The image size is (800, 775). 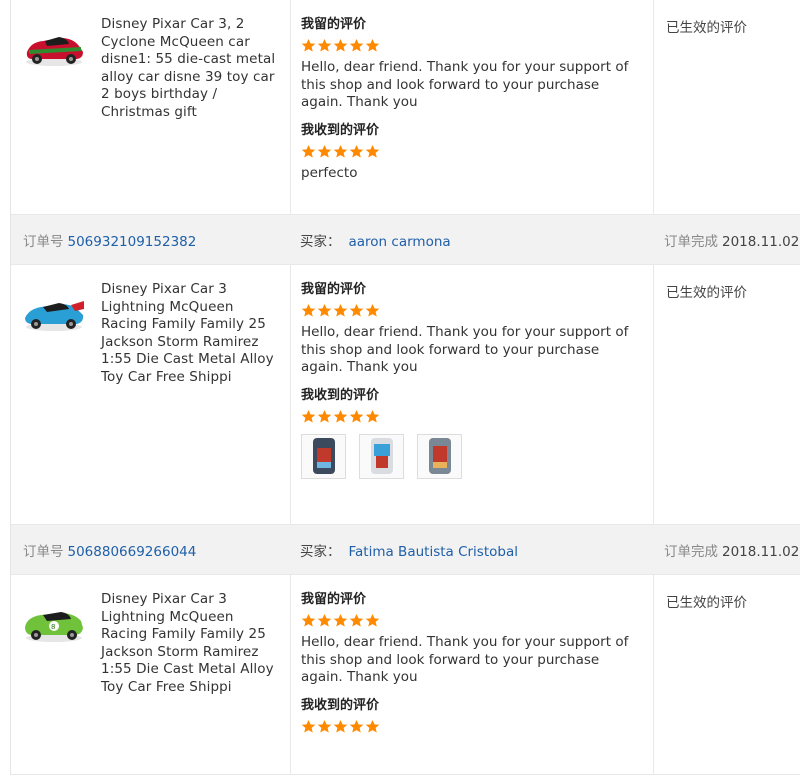 What do you see at coordinates (472, 456) in the screenshot?
I see `review-photos` at bounding box center [472, 456].